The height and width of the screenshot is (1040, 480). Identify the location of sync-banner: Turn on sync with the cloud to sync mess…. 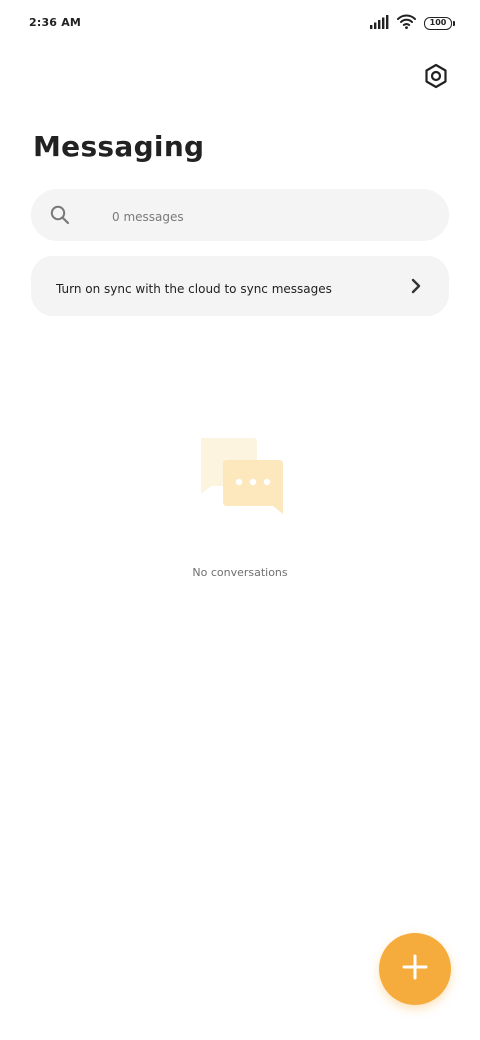
(240, 286).